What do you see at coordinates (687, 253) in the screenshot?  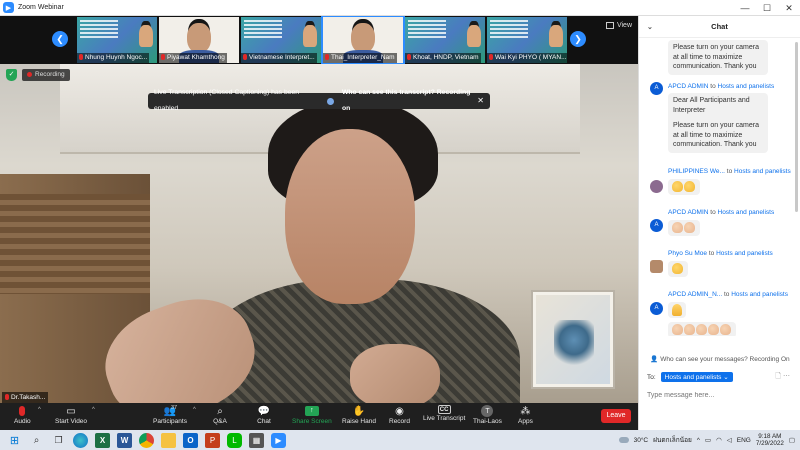 I see `sender-name: Phyo Su Moe` at bounding box center [687, 253].